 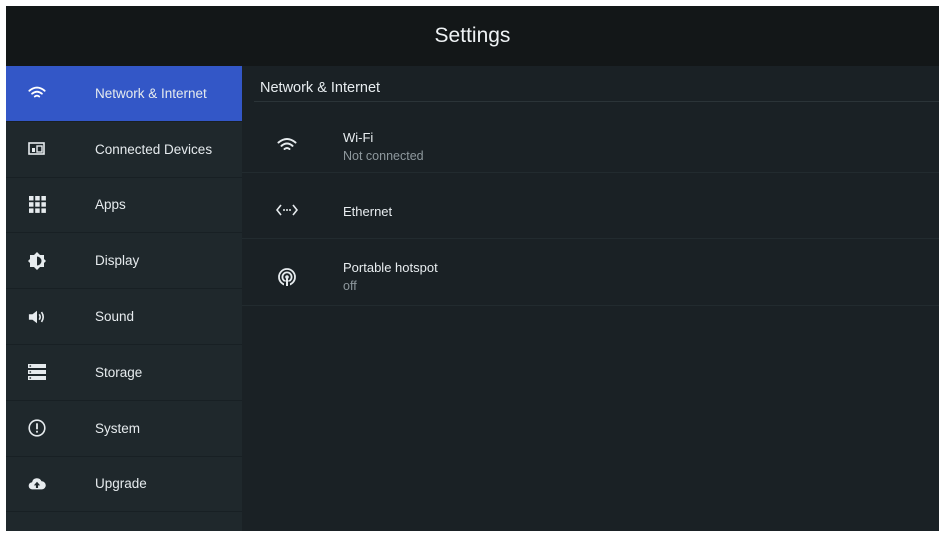 What do you see at coordinates (37, 149) in the screenshot?
I see `connected-devices-icon` at bounding box center [37, 149].